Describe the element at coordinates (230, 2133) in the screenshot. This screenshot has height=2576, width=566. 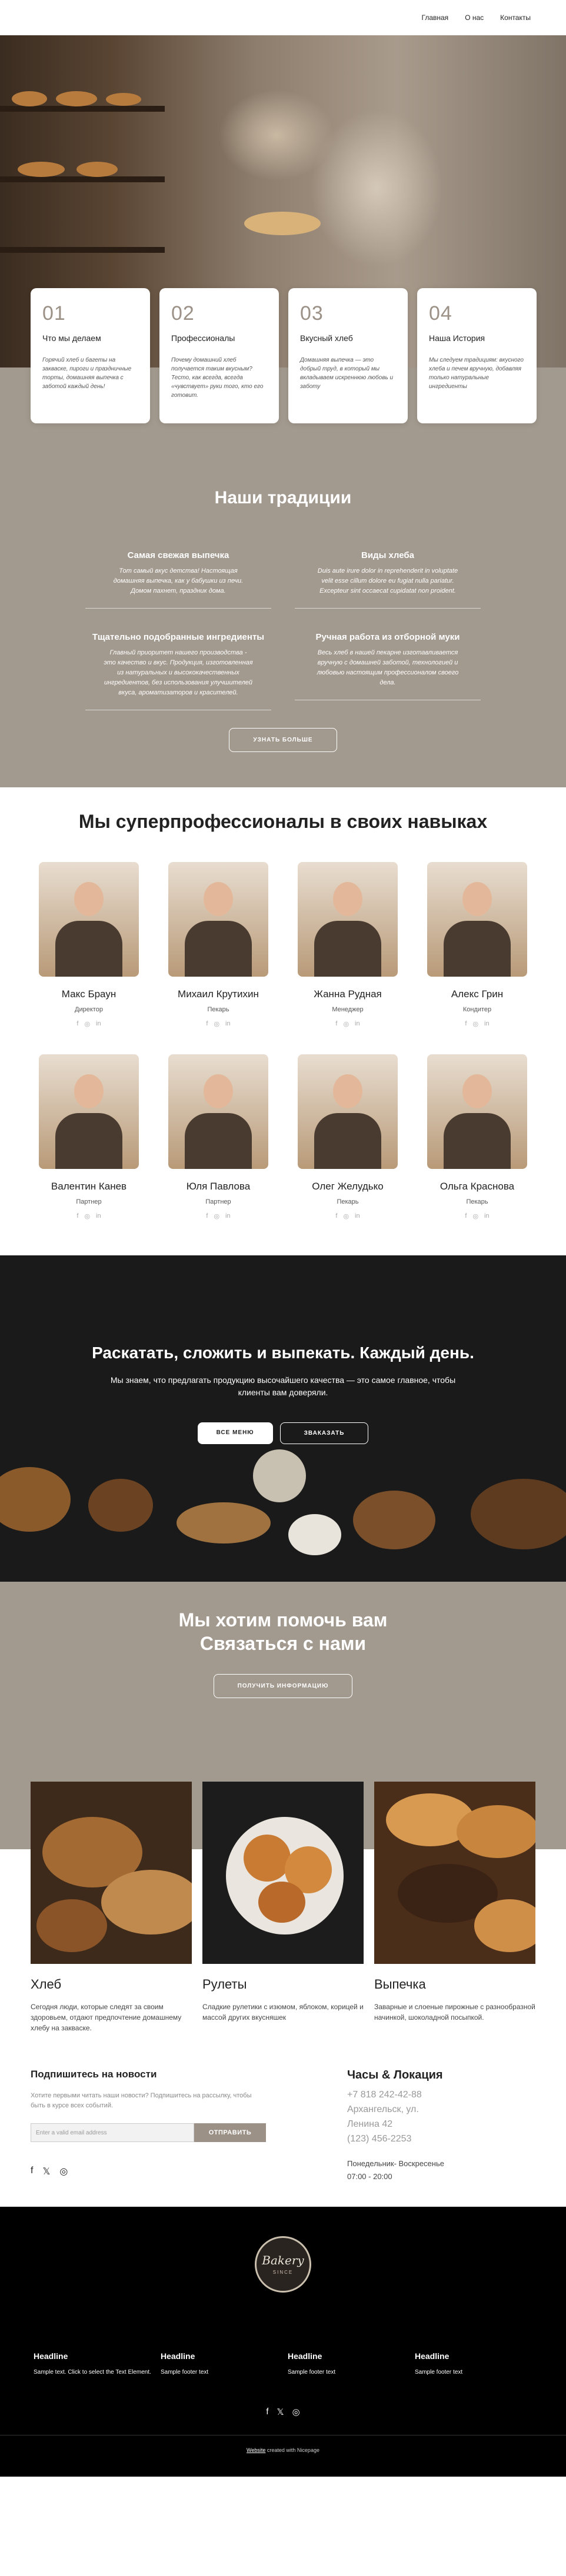
I see `submit-button: ОТПРАВИТЬ` at that location.